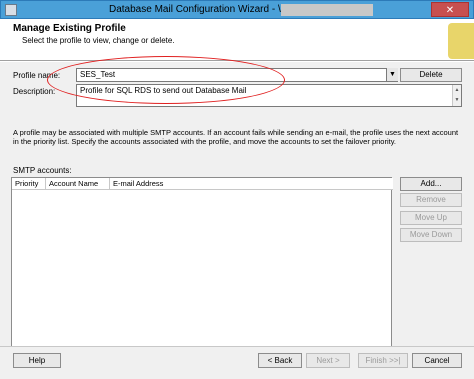 This screenshot has width=474, height=379. I want to click on column-header-priority: Priority, so click(29, 184).